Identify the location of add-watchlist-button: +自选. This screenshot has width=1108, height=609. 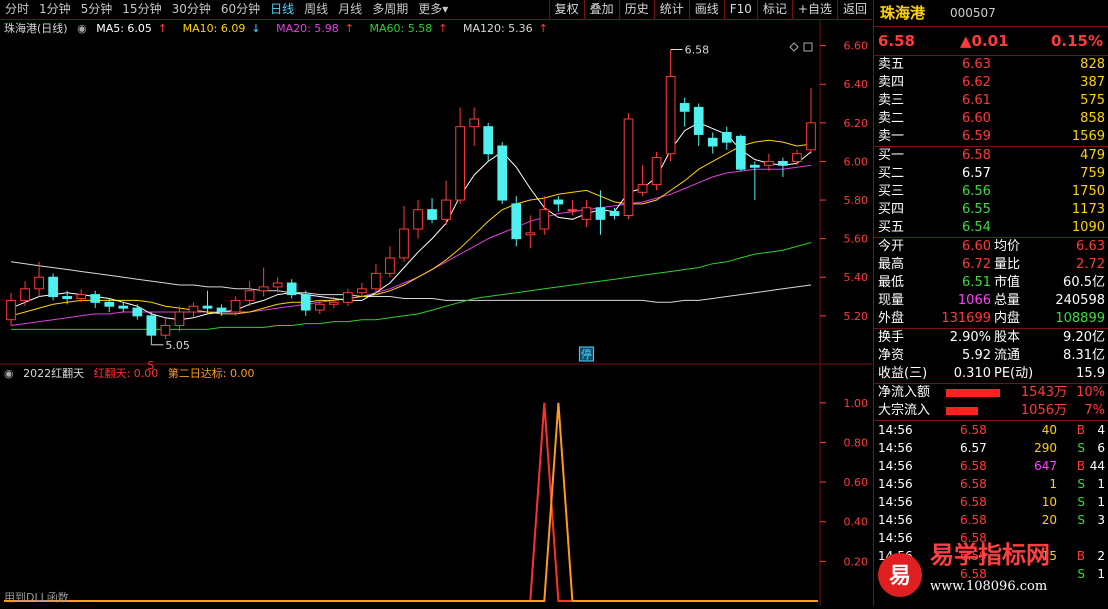
(814, 9).